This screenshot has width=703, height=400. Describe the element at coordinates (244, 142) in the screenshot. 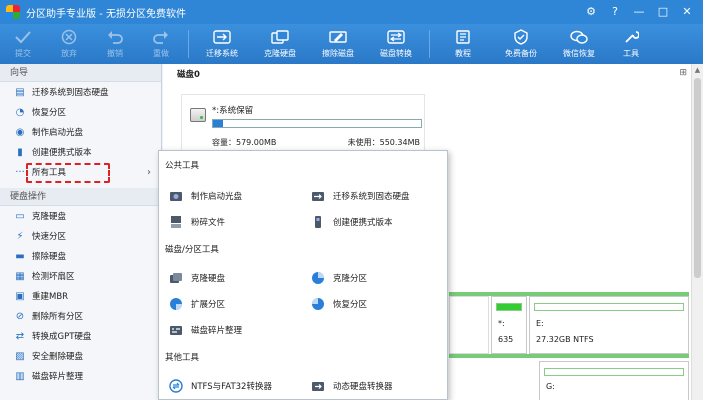

I see `partition-capacity: 容量：579.00MB` at that location.